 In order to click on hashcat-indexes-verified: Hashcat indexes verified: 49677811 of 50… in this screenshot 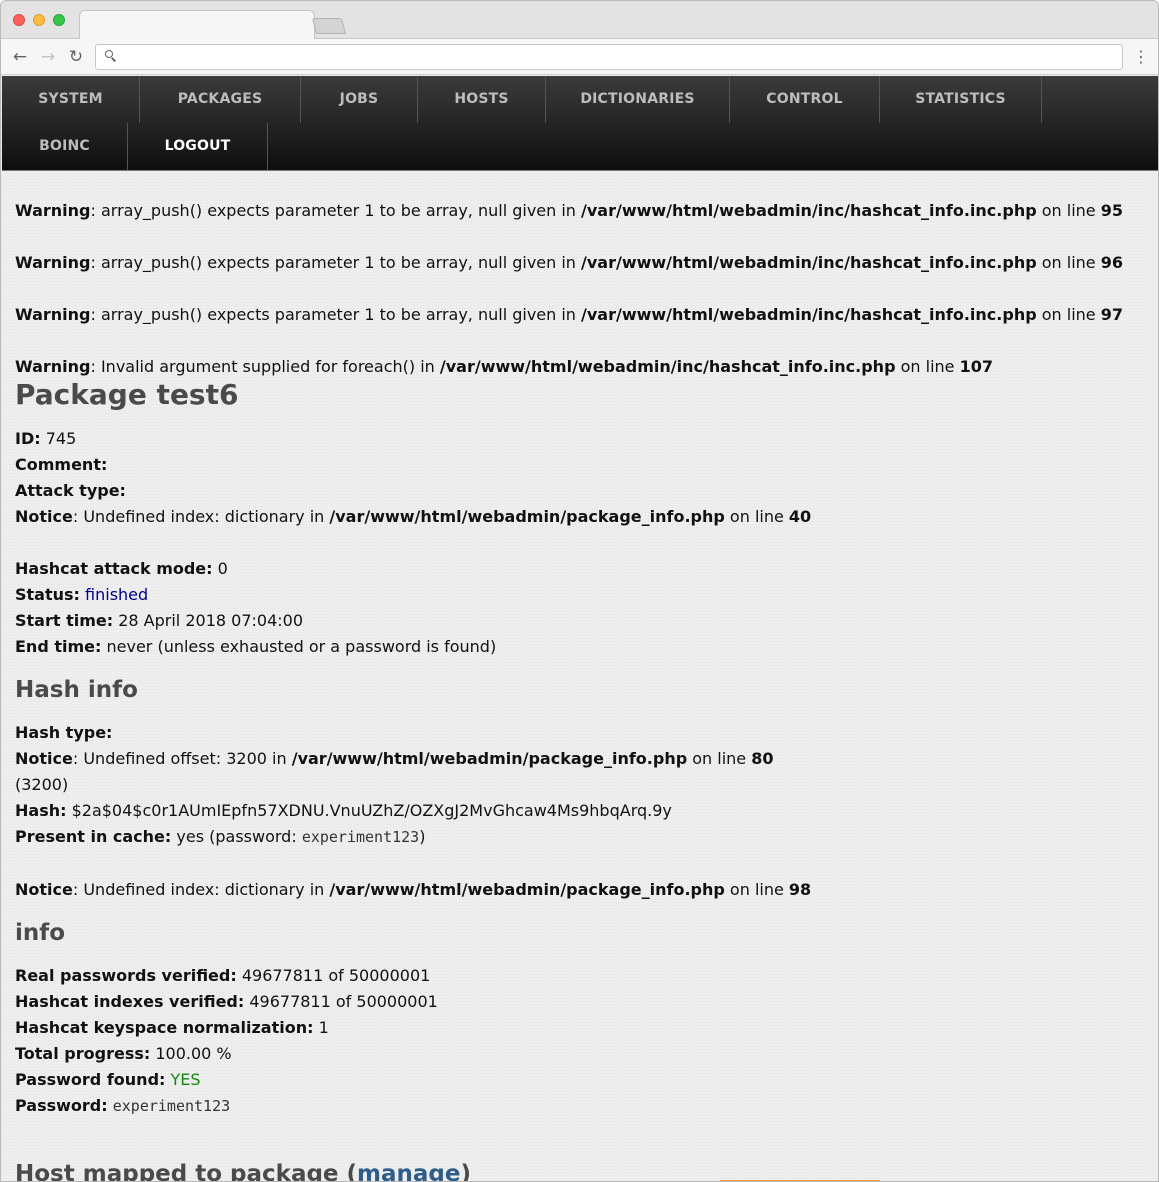, I will do `click(226, 1001)`.